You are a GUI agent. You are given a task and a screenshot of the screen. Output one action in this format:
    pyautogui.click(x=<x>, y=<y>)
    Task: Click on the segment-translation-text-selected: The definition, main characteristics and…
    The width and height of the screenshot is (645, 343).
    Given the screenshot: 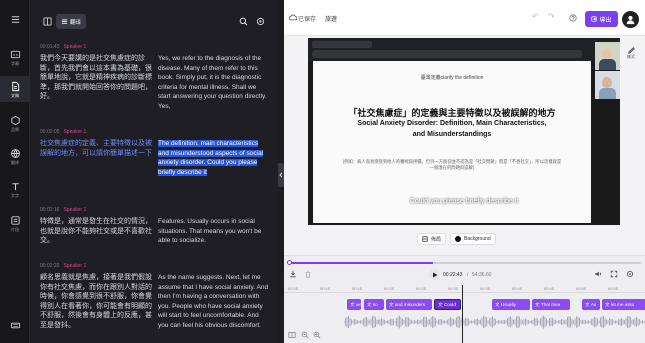 What is the action you would take?
    pyautogui.click(x=211, y=158)
    